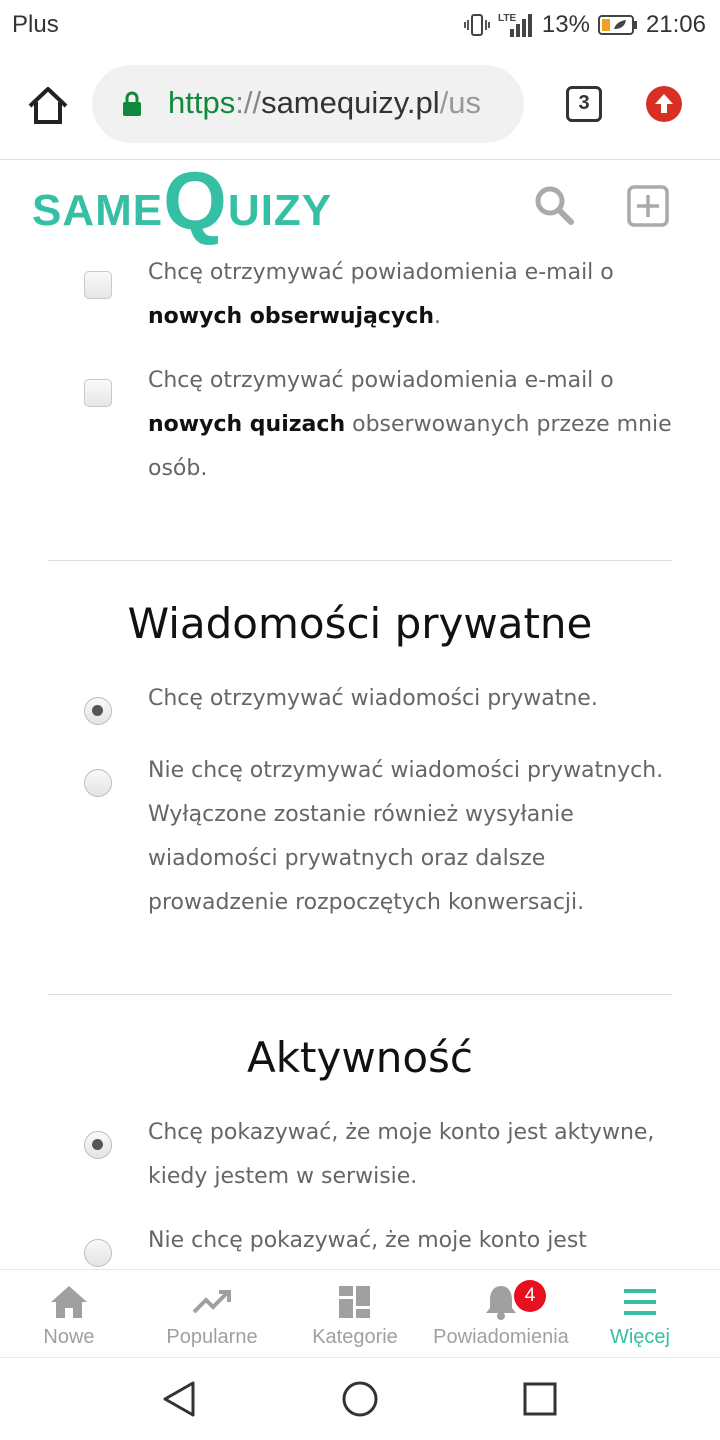 This screenshot has width=720, height=1440. I want to click on quizzes-checkbox, so click(98, 393).